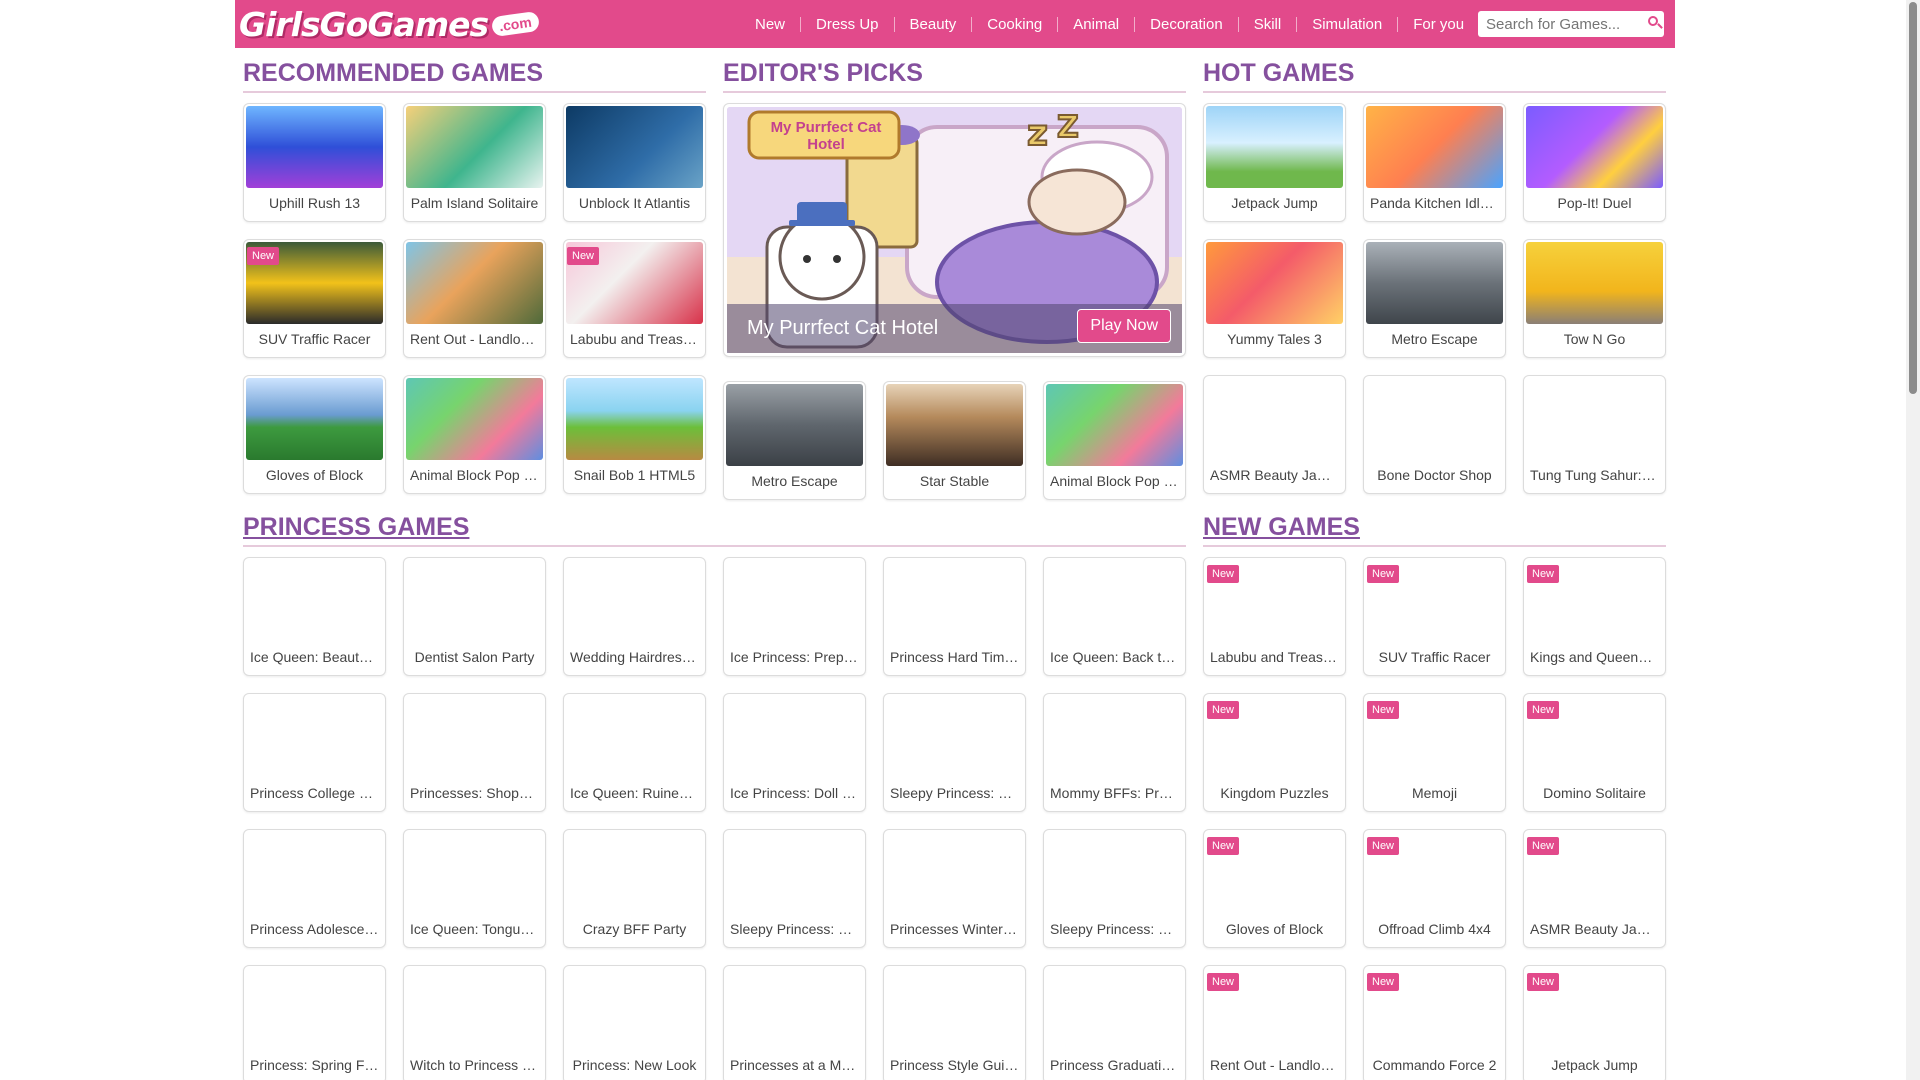  What do you see at coordinates (954, 888) in the screenshot?
I see `game-card: Princesses Winter Fashion` at bounding box center [954, 888].